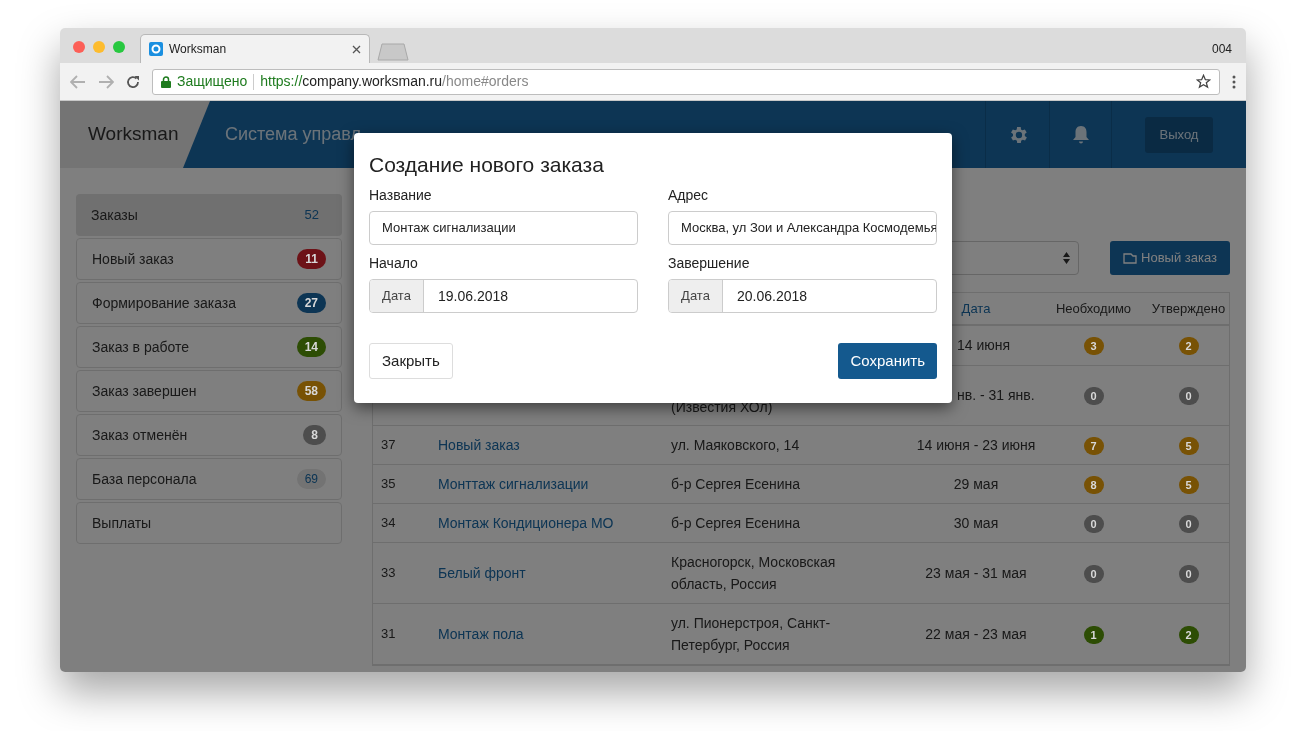  What do you see at coordinates (209, 435) in the screenshot?
I see `sidebar-item: Заказ отменён 8` at bounding box center [209, 435].